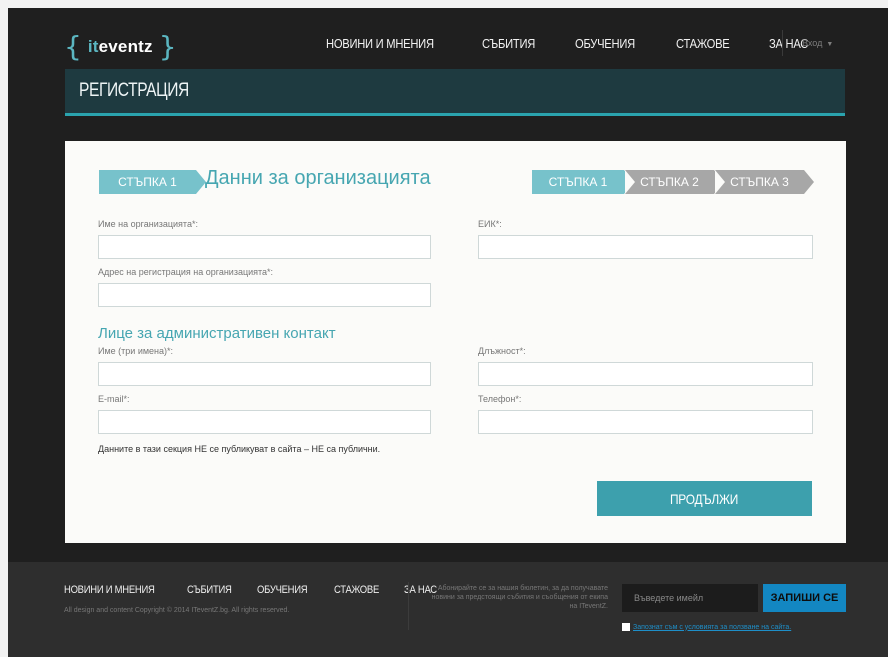 The image size is (888, 657). I want to click on phone-input, so click(645, 422).